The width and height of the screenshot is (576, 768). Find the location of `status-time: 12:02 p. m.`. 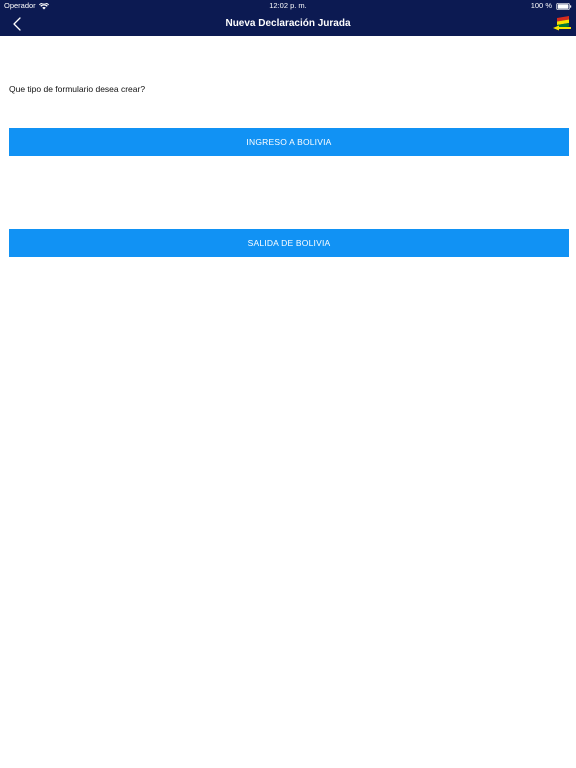

status-time: 12:02 p. m. is located at coordinates (288, 5).